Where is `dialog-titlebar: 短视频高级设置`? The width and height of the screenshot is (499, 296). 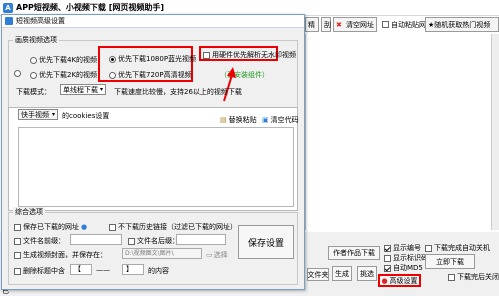
dialog-titlebar: 短视频高级设置 is located at coordinates (153, 21).